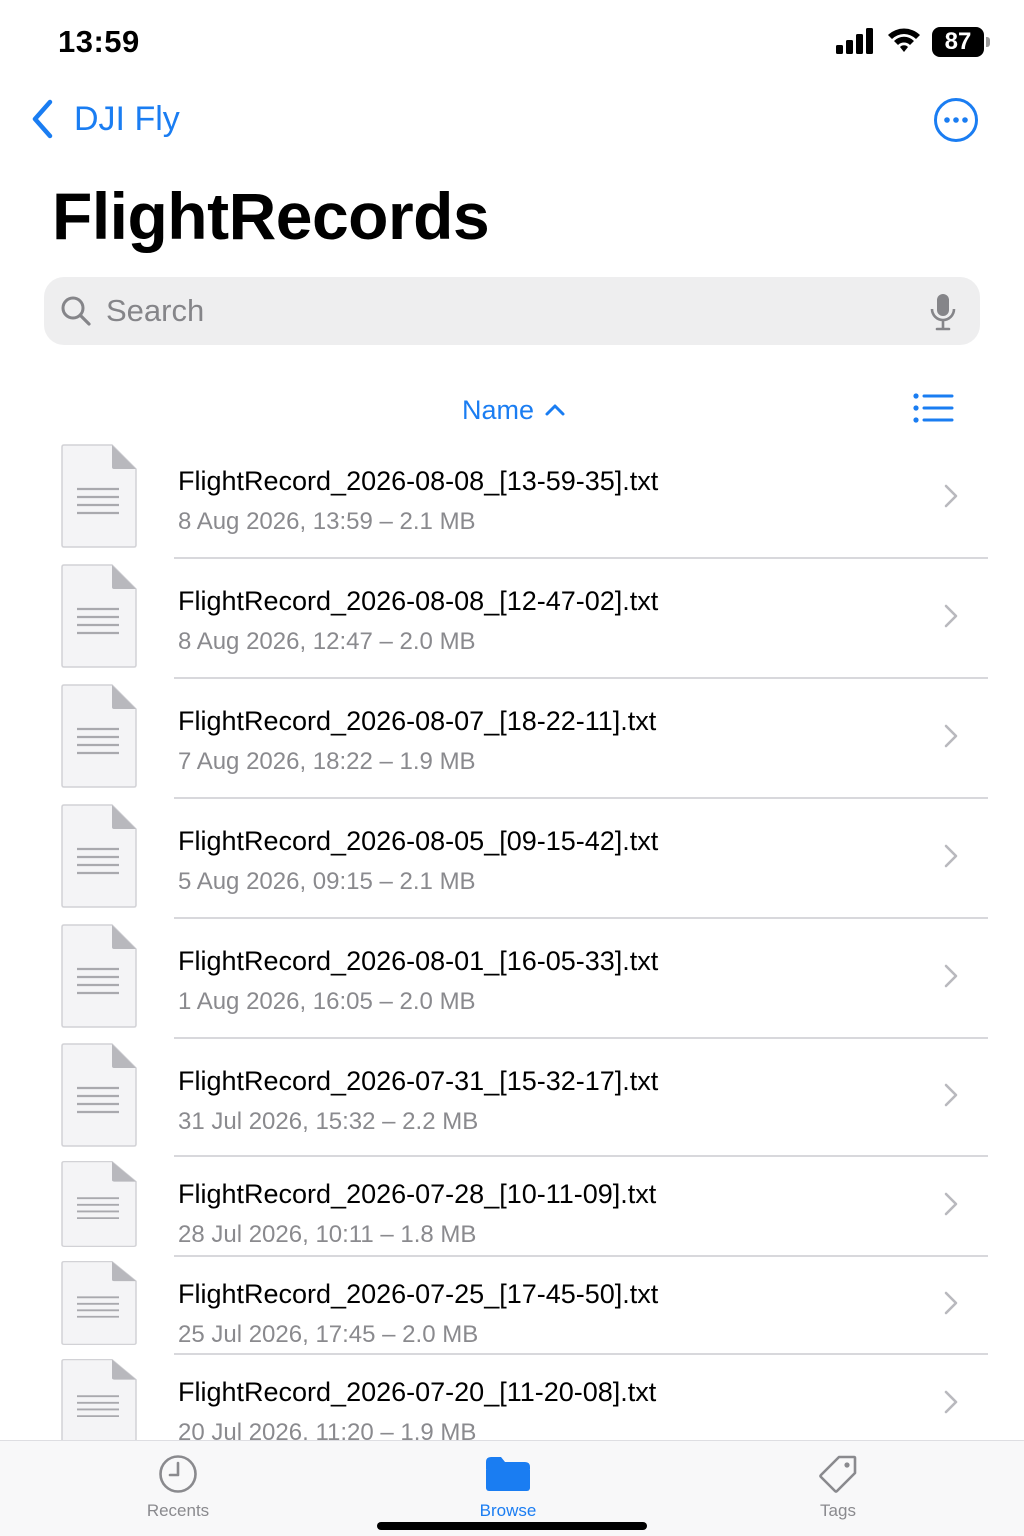  Describe the element at coordinates (328, 1334) in the screenshot. I see `file-meta: 25 Jul 2026, 17:45 – 2.0 MB` at that location.